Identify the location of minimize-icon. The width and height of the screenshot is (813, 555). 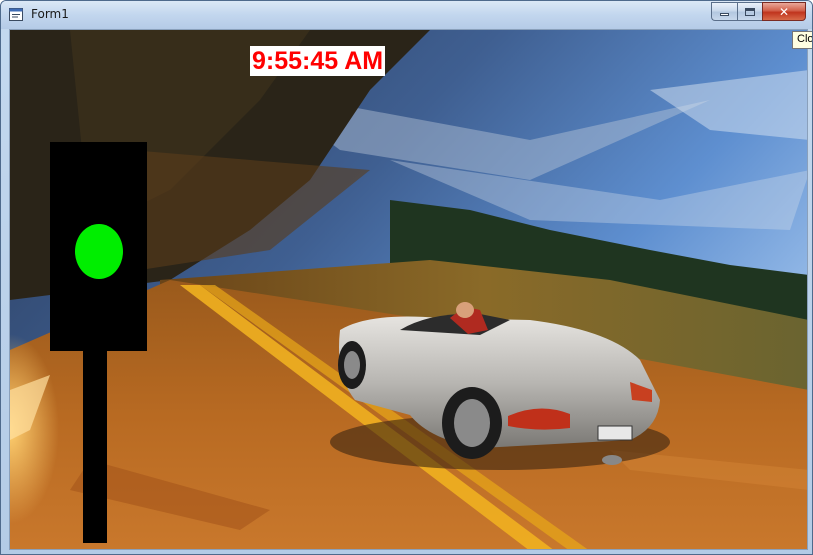
(724, 14).